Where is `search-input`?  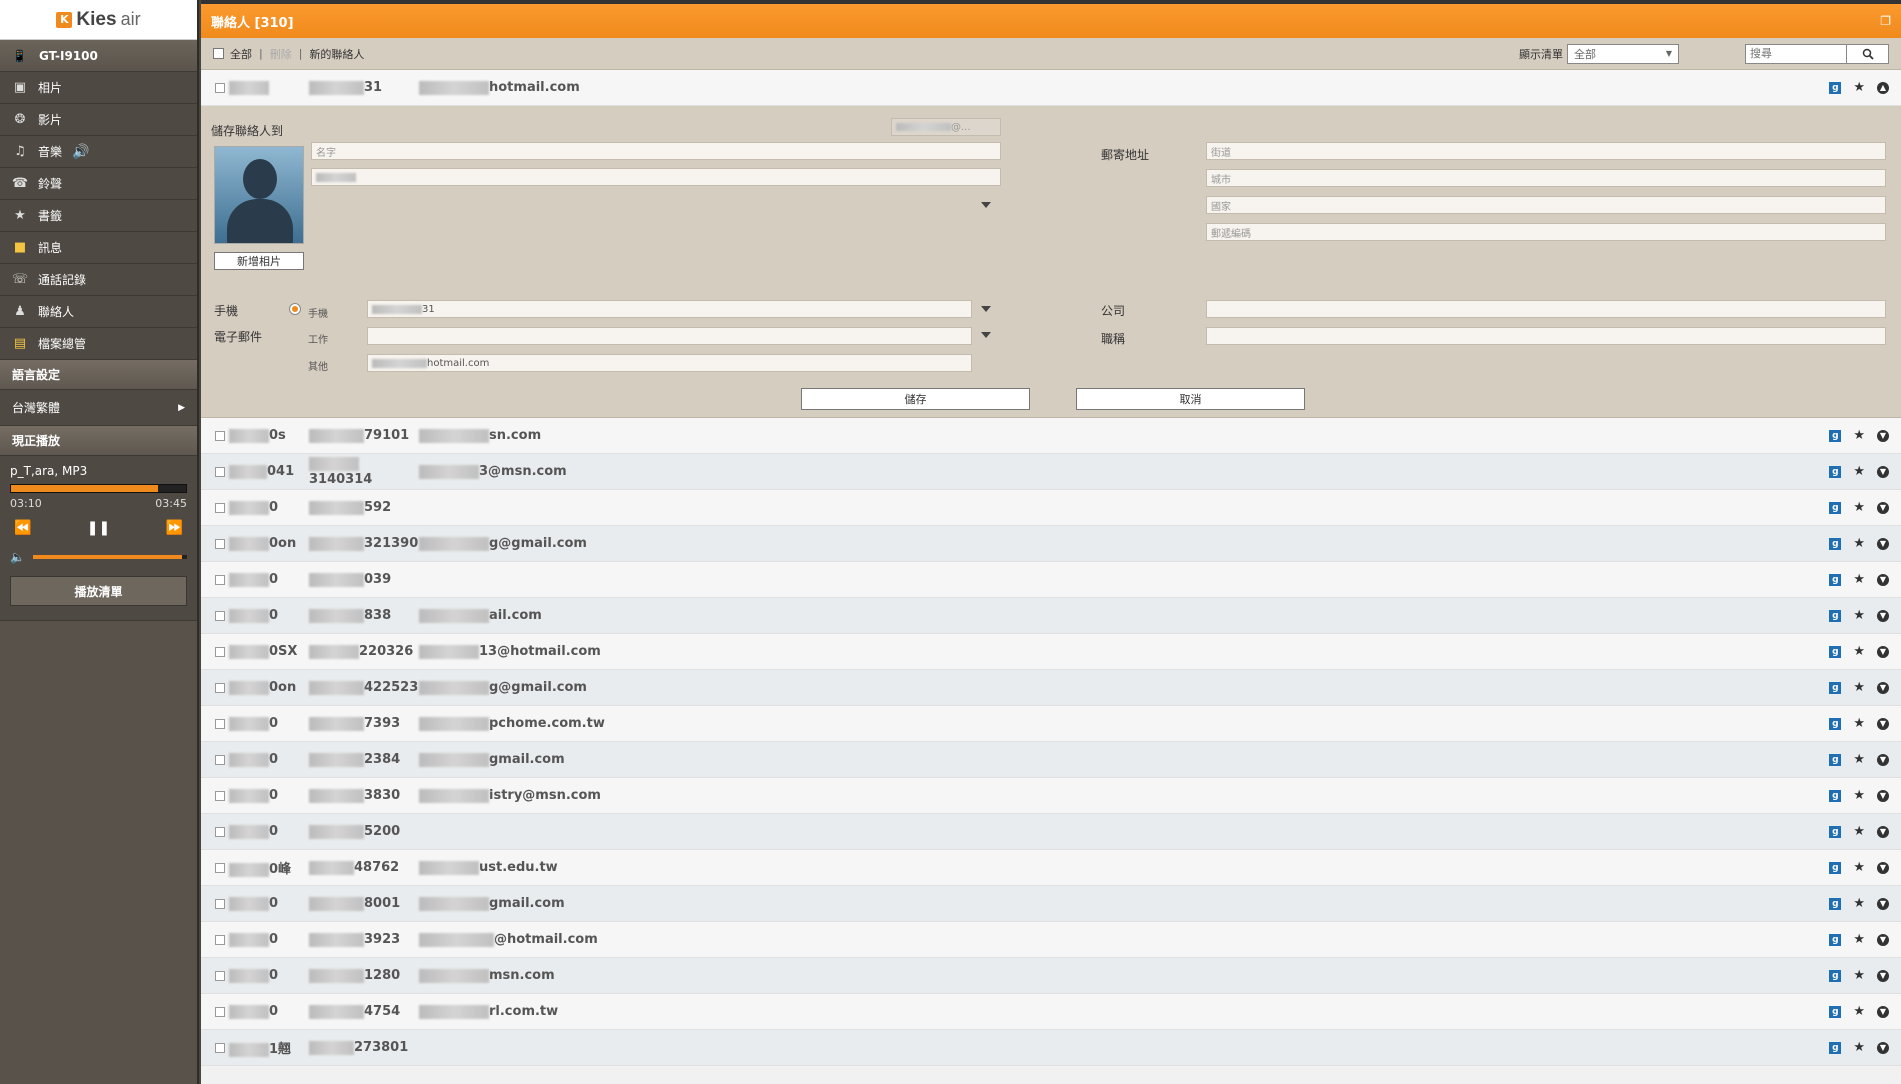
search-input is located at coordinates (1796, 53).